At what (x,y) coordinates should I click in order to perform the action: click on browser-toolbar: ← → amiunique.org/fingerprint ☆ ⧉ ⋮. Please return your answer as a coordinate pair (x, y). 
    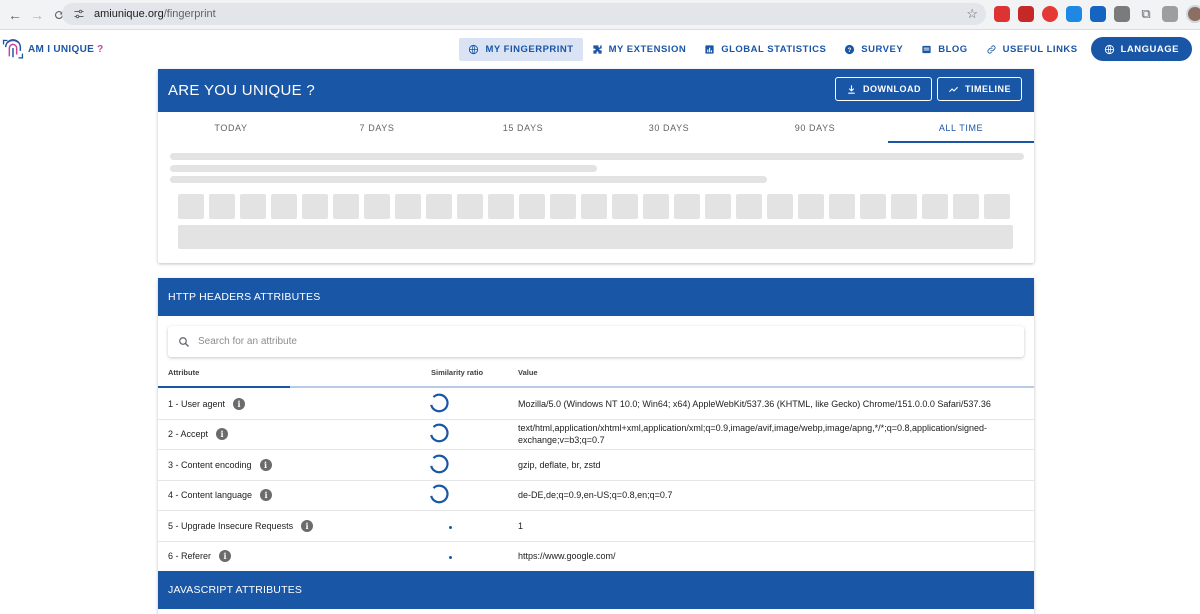
    Looking at the image, I should click on (600, 15).